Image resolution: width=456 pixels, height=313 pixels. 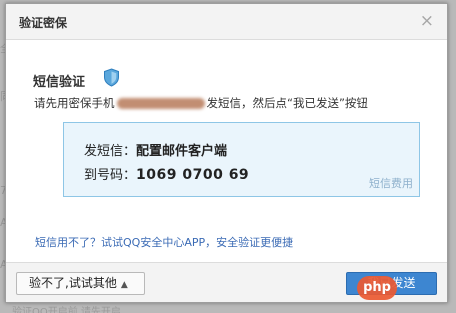 I want to click on send-content-row: 发短信：配置邮件客户端, so click(x=155, y=149).